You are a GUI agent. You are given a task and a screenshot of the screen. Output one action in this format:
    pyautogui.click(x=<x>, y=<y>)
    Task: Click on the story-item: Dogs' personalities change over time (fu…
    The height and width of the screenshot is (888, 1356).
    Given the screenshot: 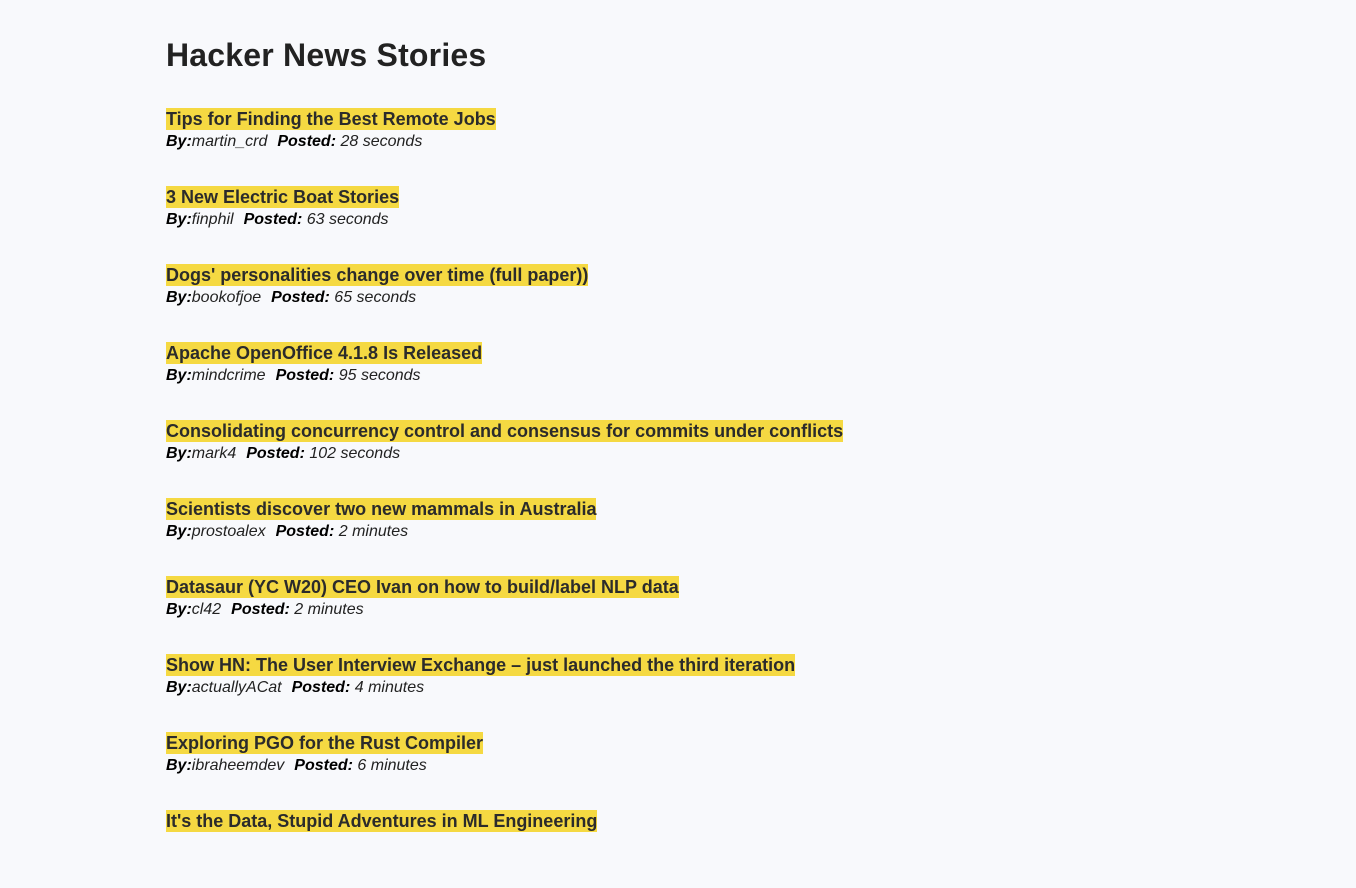 What is the action you would take?
    pyautogui.click(x=504, y=303)
    